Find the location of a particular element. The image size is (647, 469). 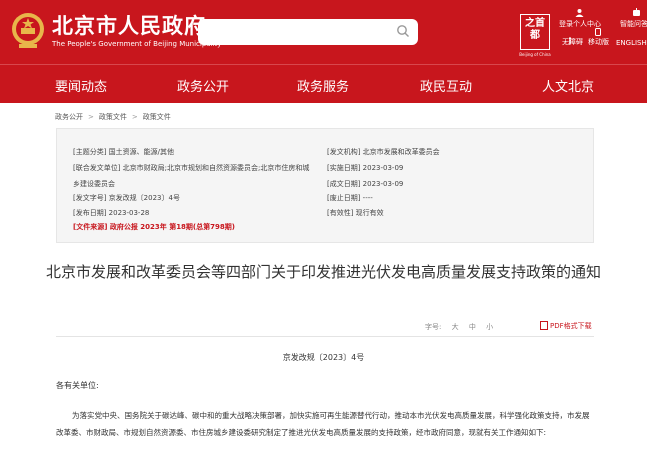

nav-item-culture: 人文北京 is located at coordinates (568, 85).